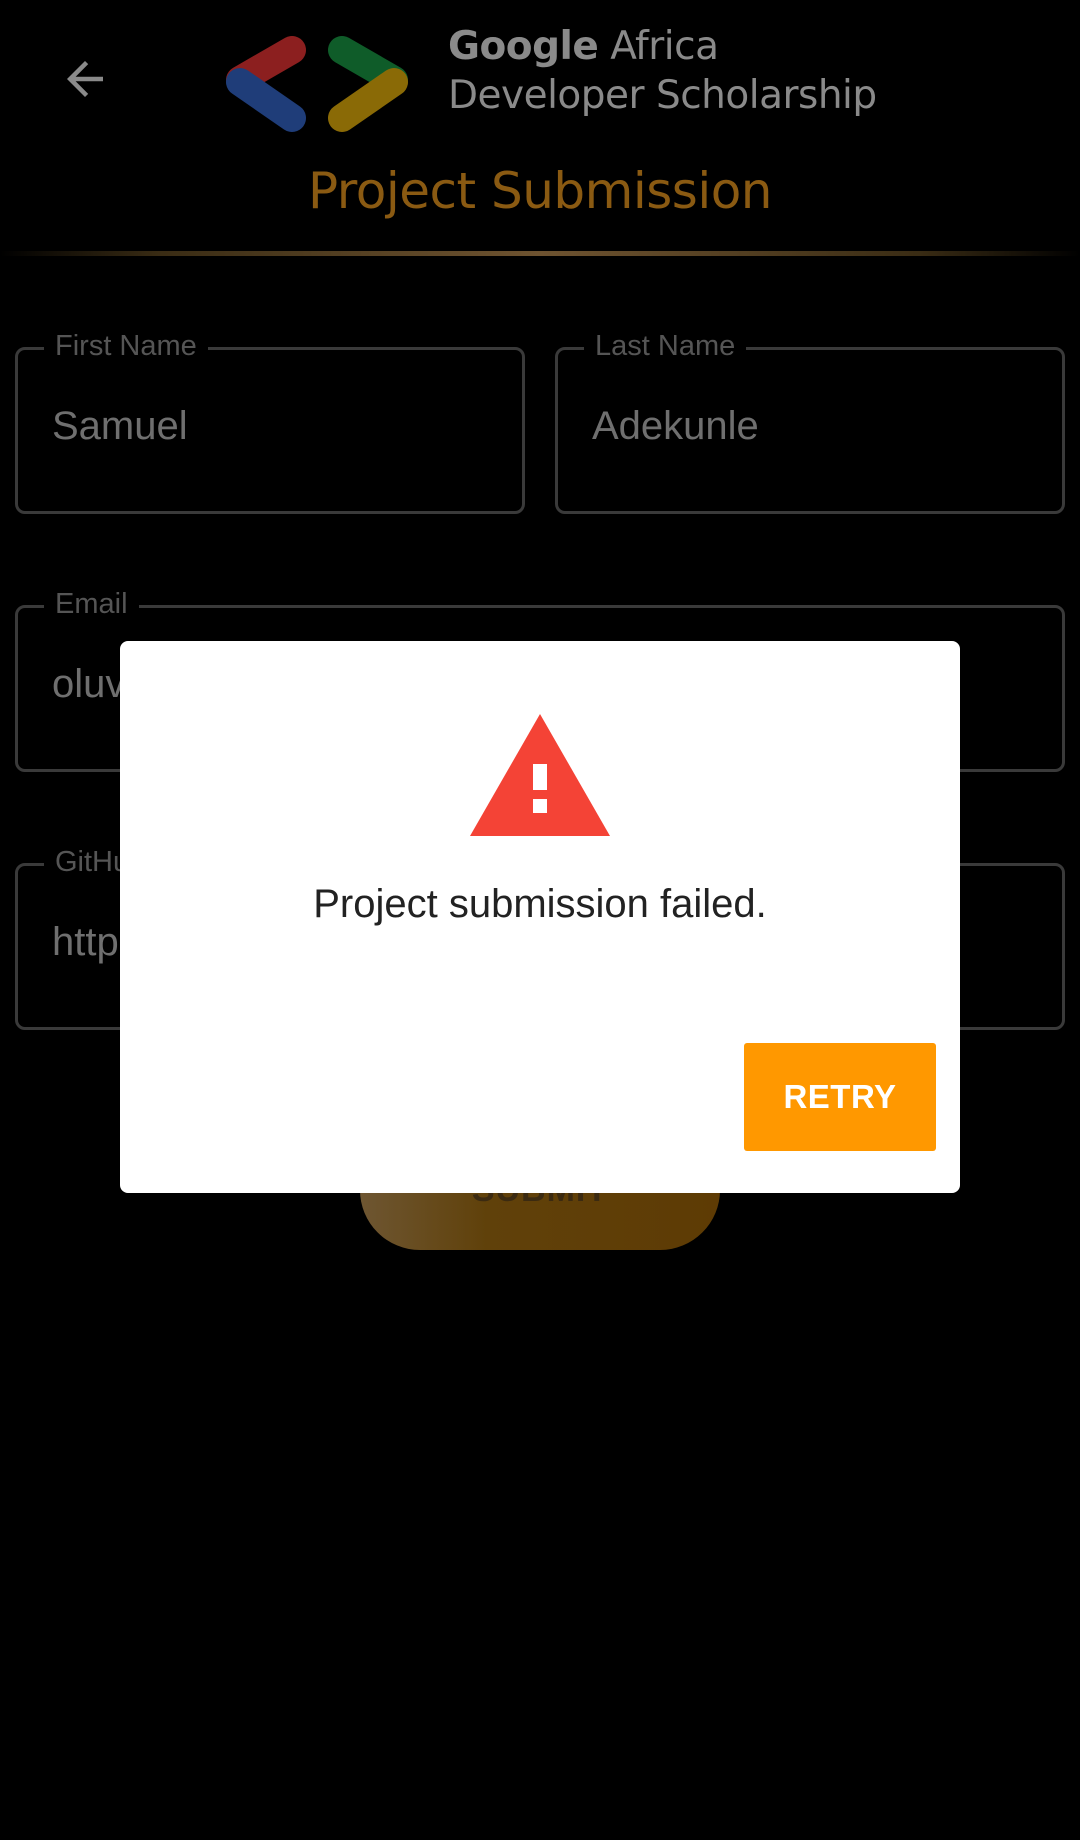  What do you see at coordinates (675, 426) in the screenshot?
I see `last-name-value: Adekunle` at bounding box center [675, 426].